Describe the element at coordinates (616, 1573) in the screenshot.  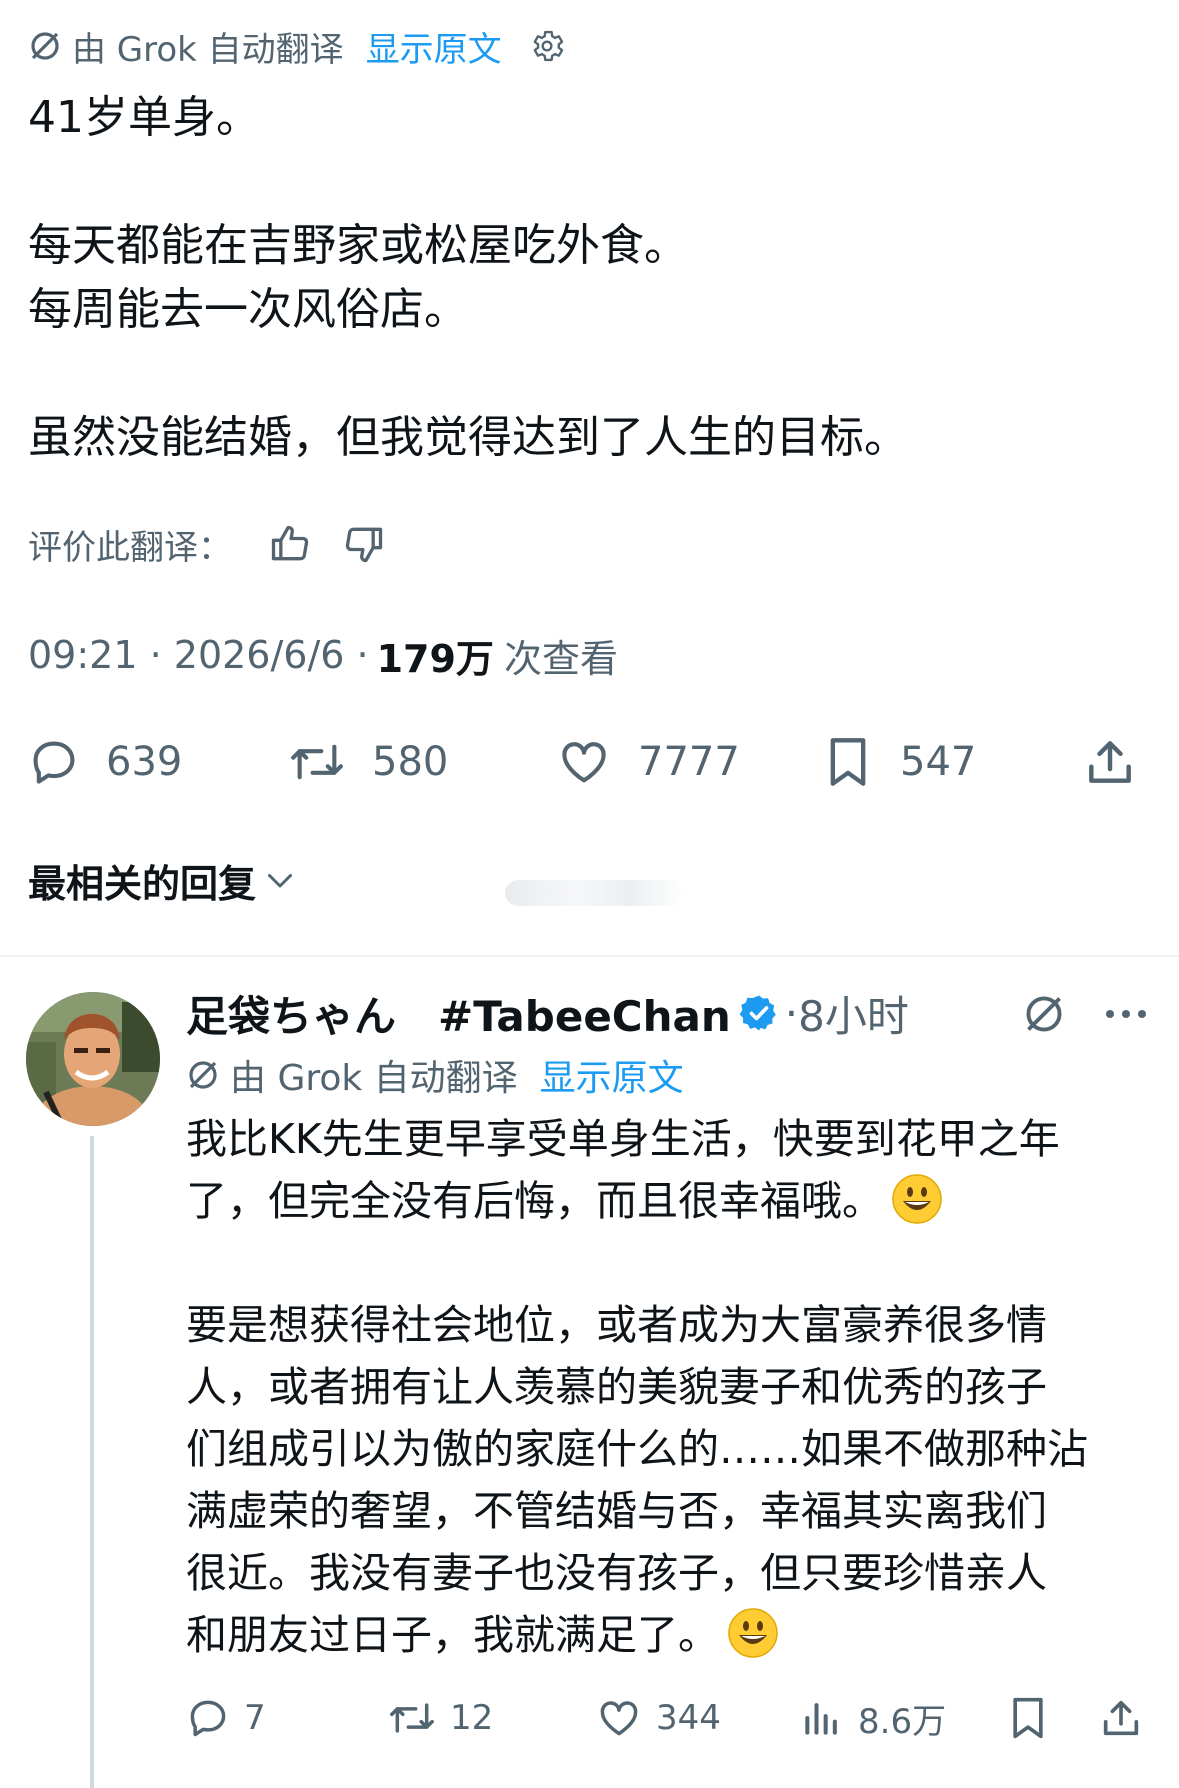
I see `reply-line: 很近。我没有妻子也没有孩子，但只要珍惜亲人` at that location.